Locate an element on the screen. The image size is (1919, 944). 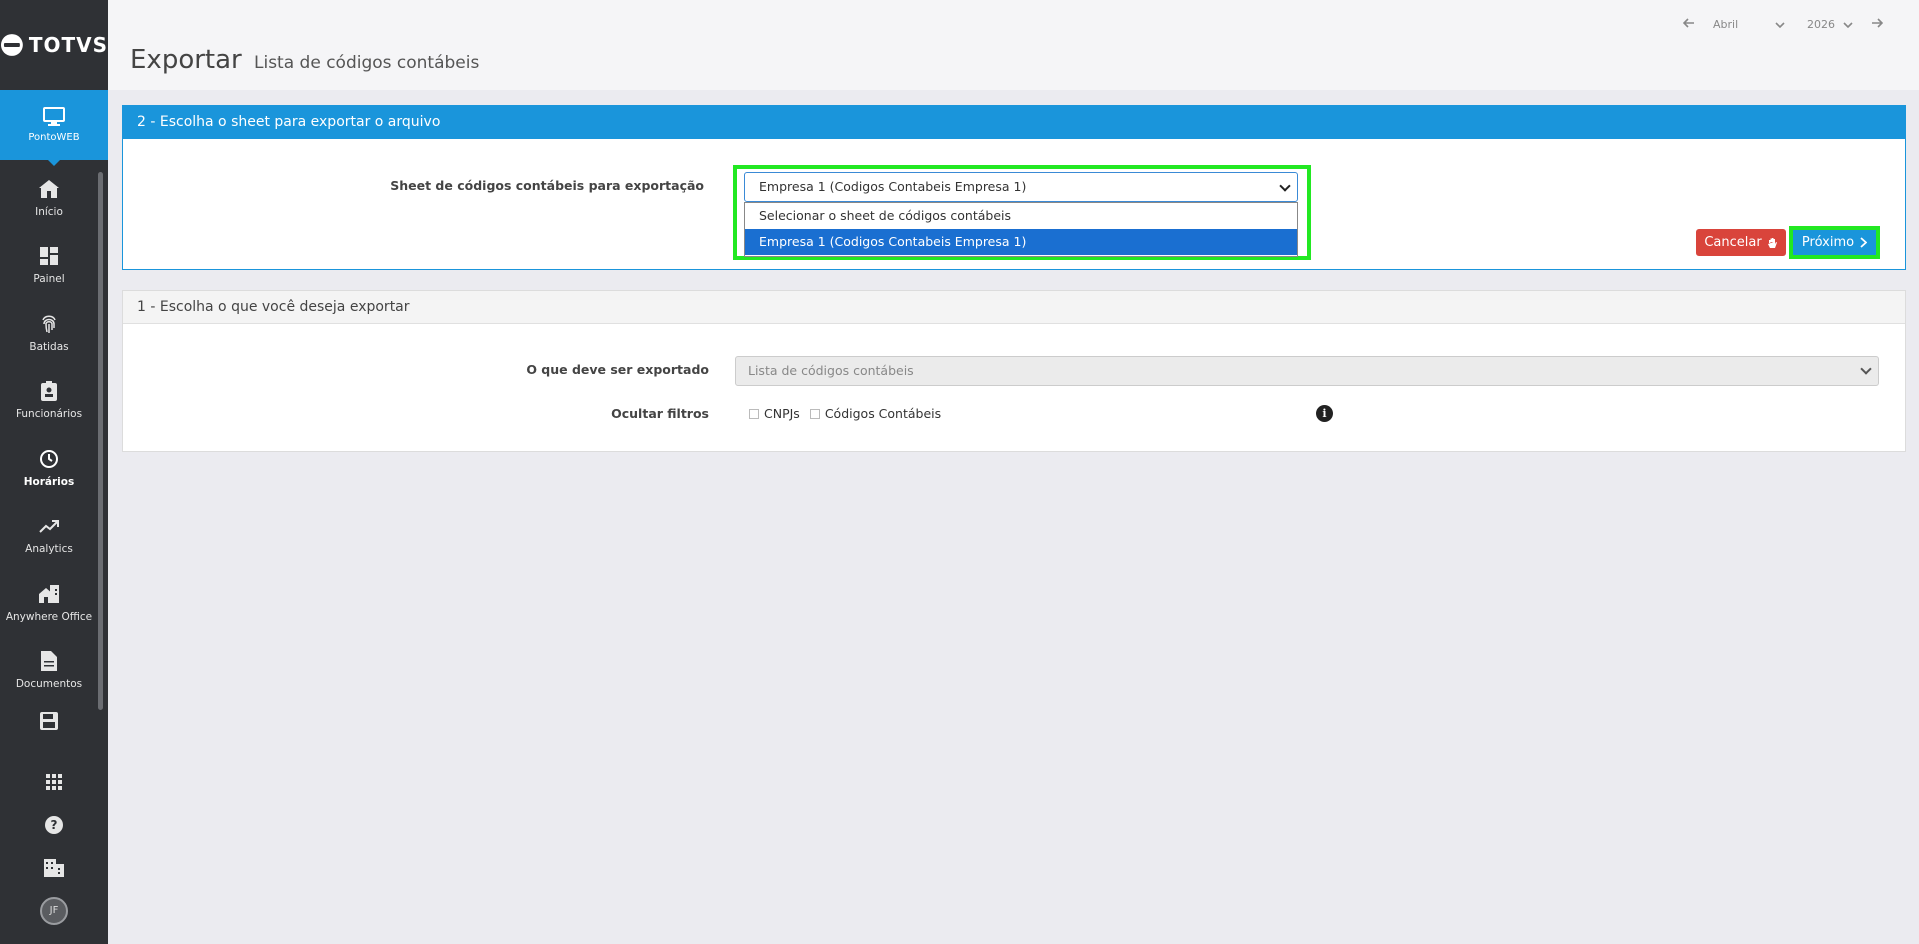
previous-period-button is located at coordinates (1688, 24).